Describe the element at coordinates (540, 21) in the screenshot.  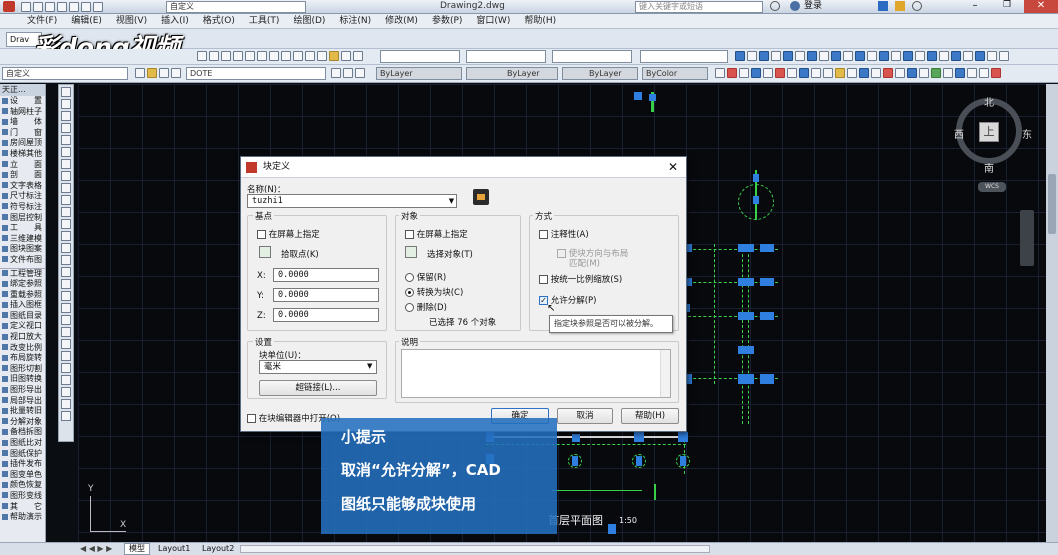
I see `menu-help: 帮助(H)` at that location.